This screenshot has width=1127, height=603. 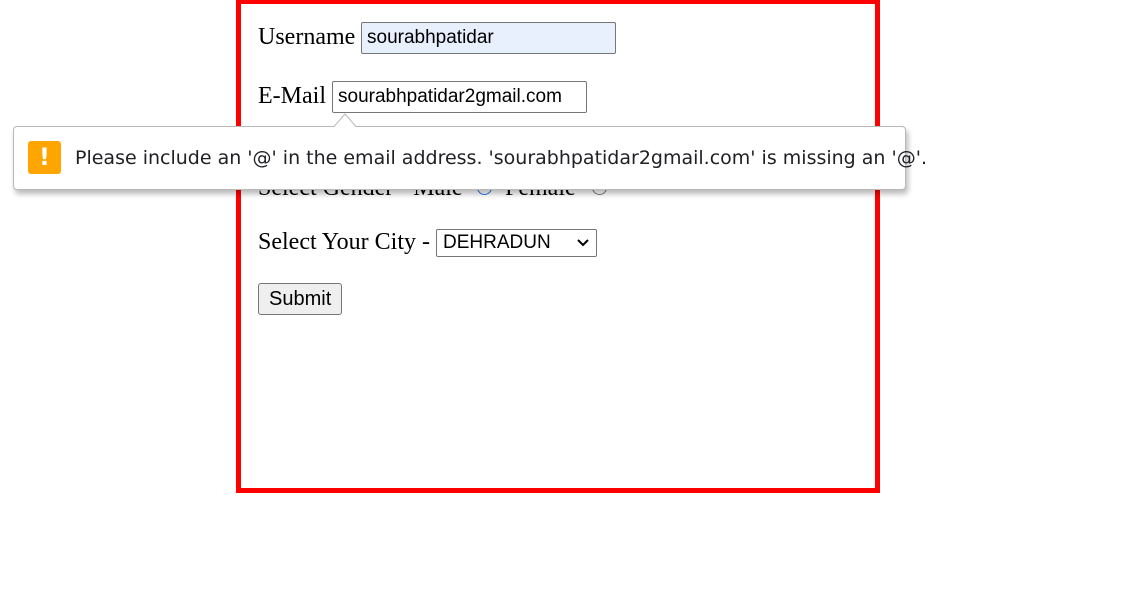 What do you see at coordinates (292, 96) in the screenshot?
I see `email-label: E-Mail` at bounding box center [292, 96].